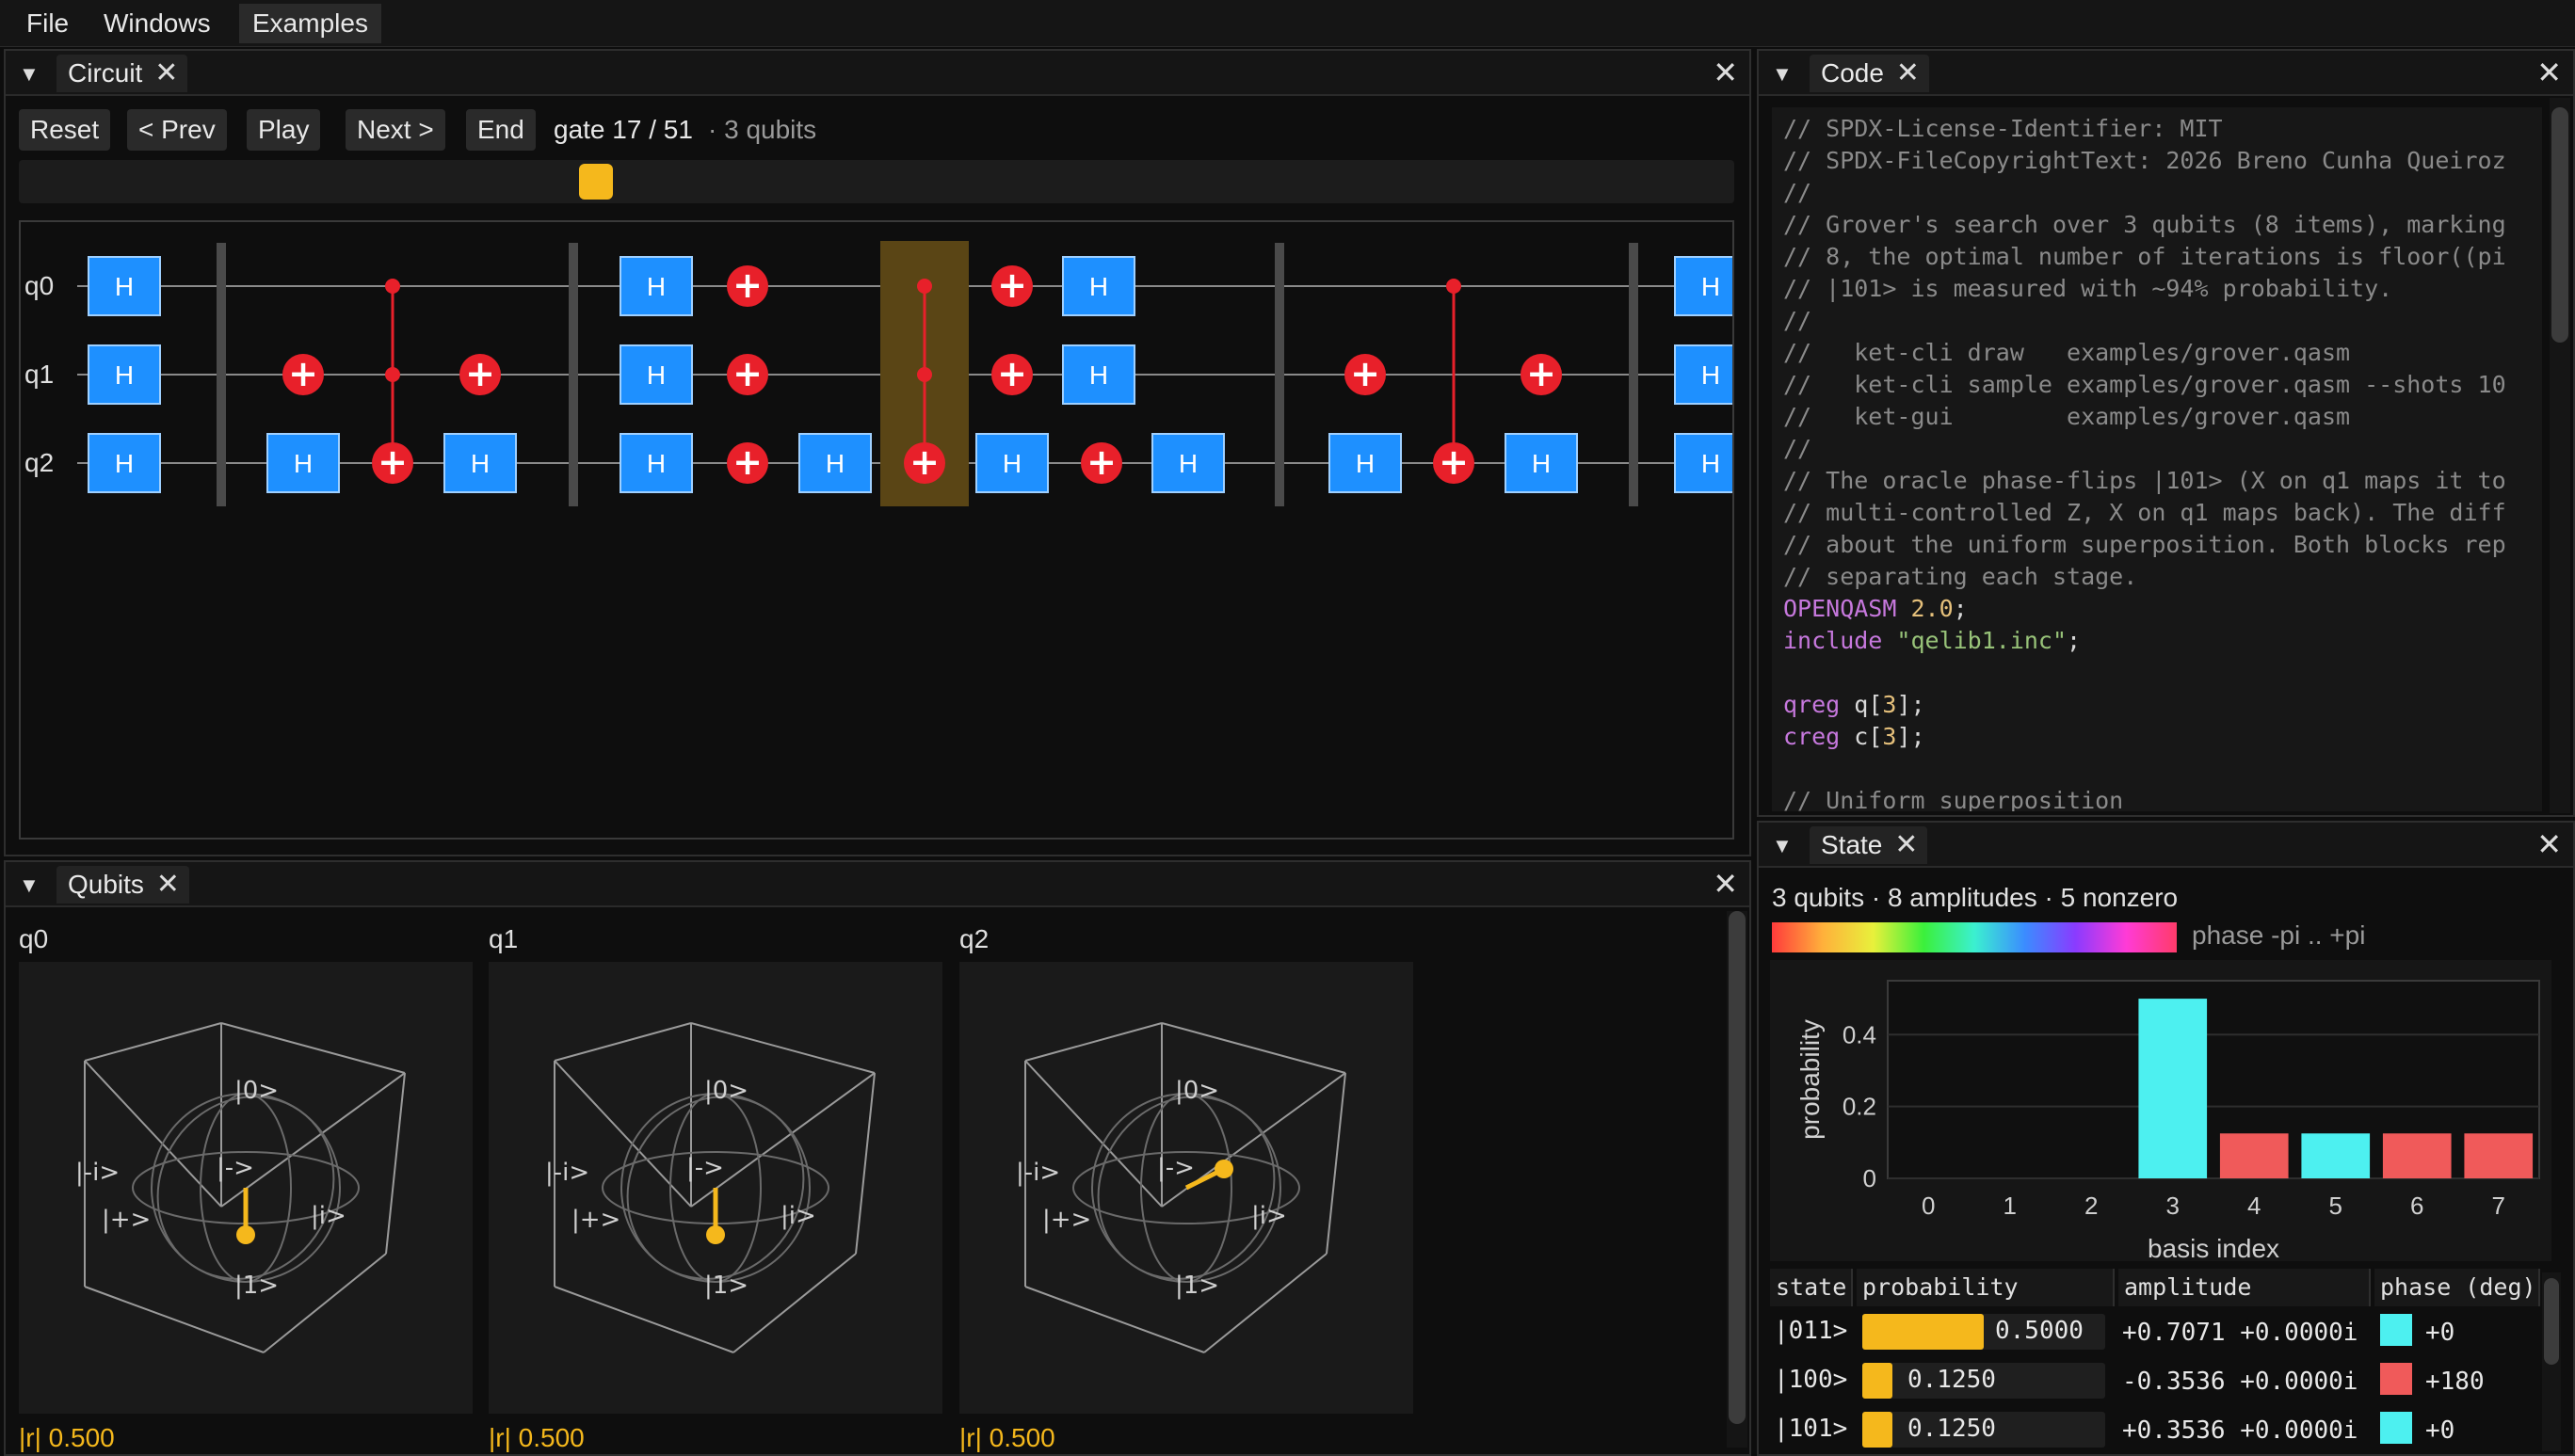 The width and height of the screenshot is (2575, 1456). I want to click on x-tick-label: 4, so click(2254, 1206).